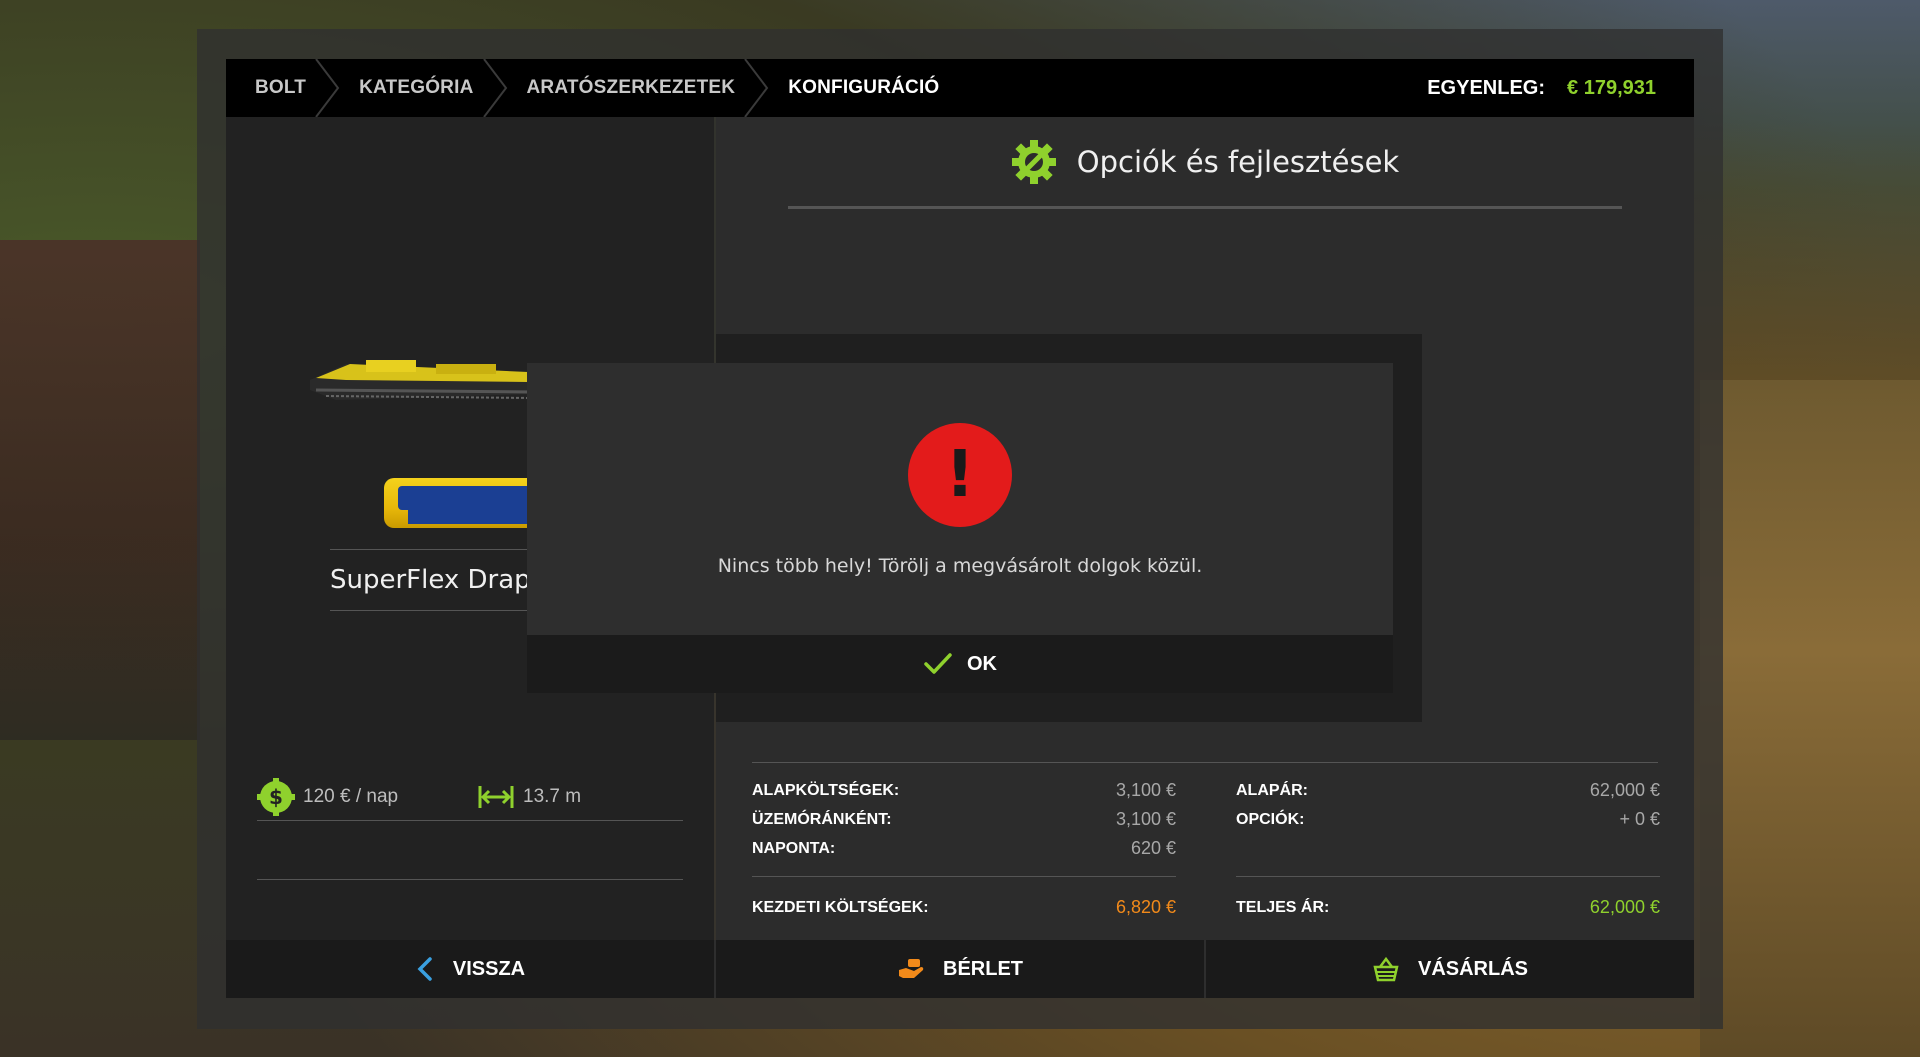  What do you see at coordinates (1238, 161) in the screenshot?
I see `options-title: Opciók és fejlesztések` at bounding box center [1238, 161].